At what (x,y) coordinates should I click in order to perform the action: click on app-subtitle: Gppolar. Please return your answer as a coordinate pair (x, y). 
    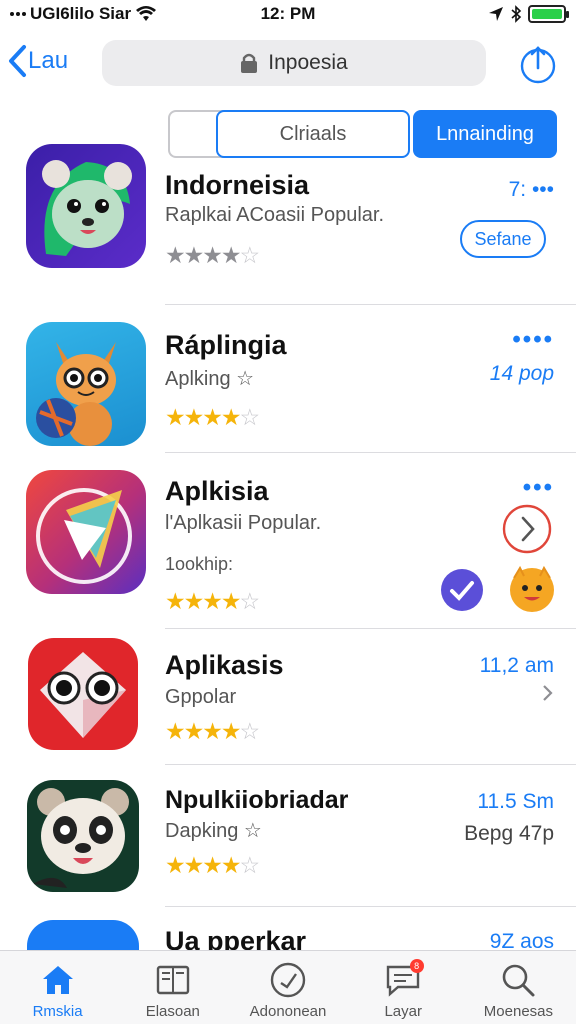
    Looking at the image, I should click on (201, 697).